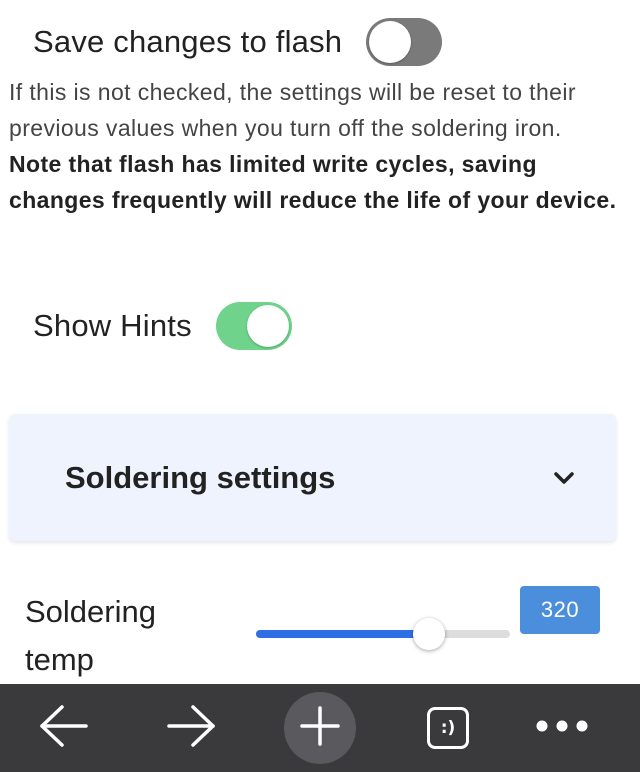 This screenshot has width=640, height=772. What do you see at coordinates (342, 634) in the screenshot?
I see `slider-fill` at bounding box center [342, 634].